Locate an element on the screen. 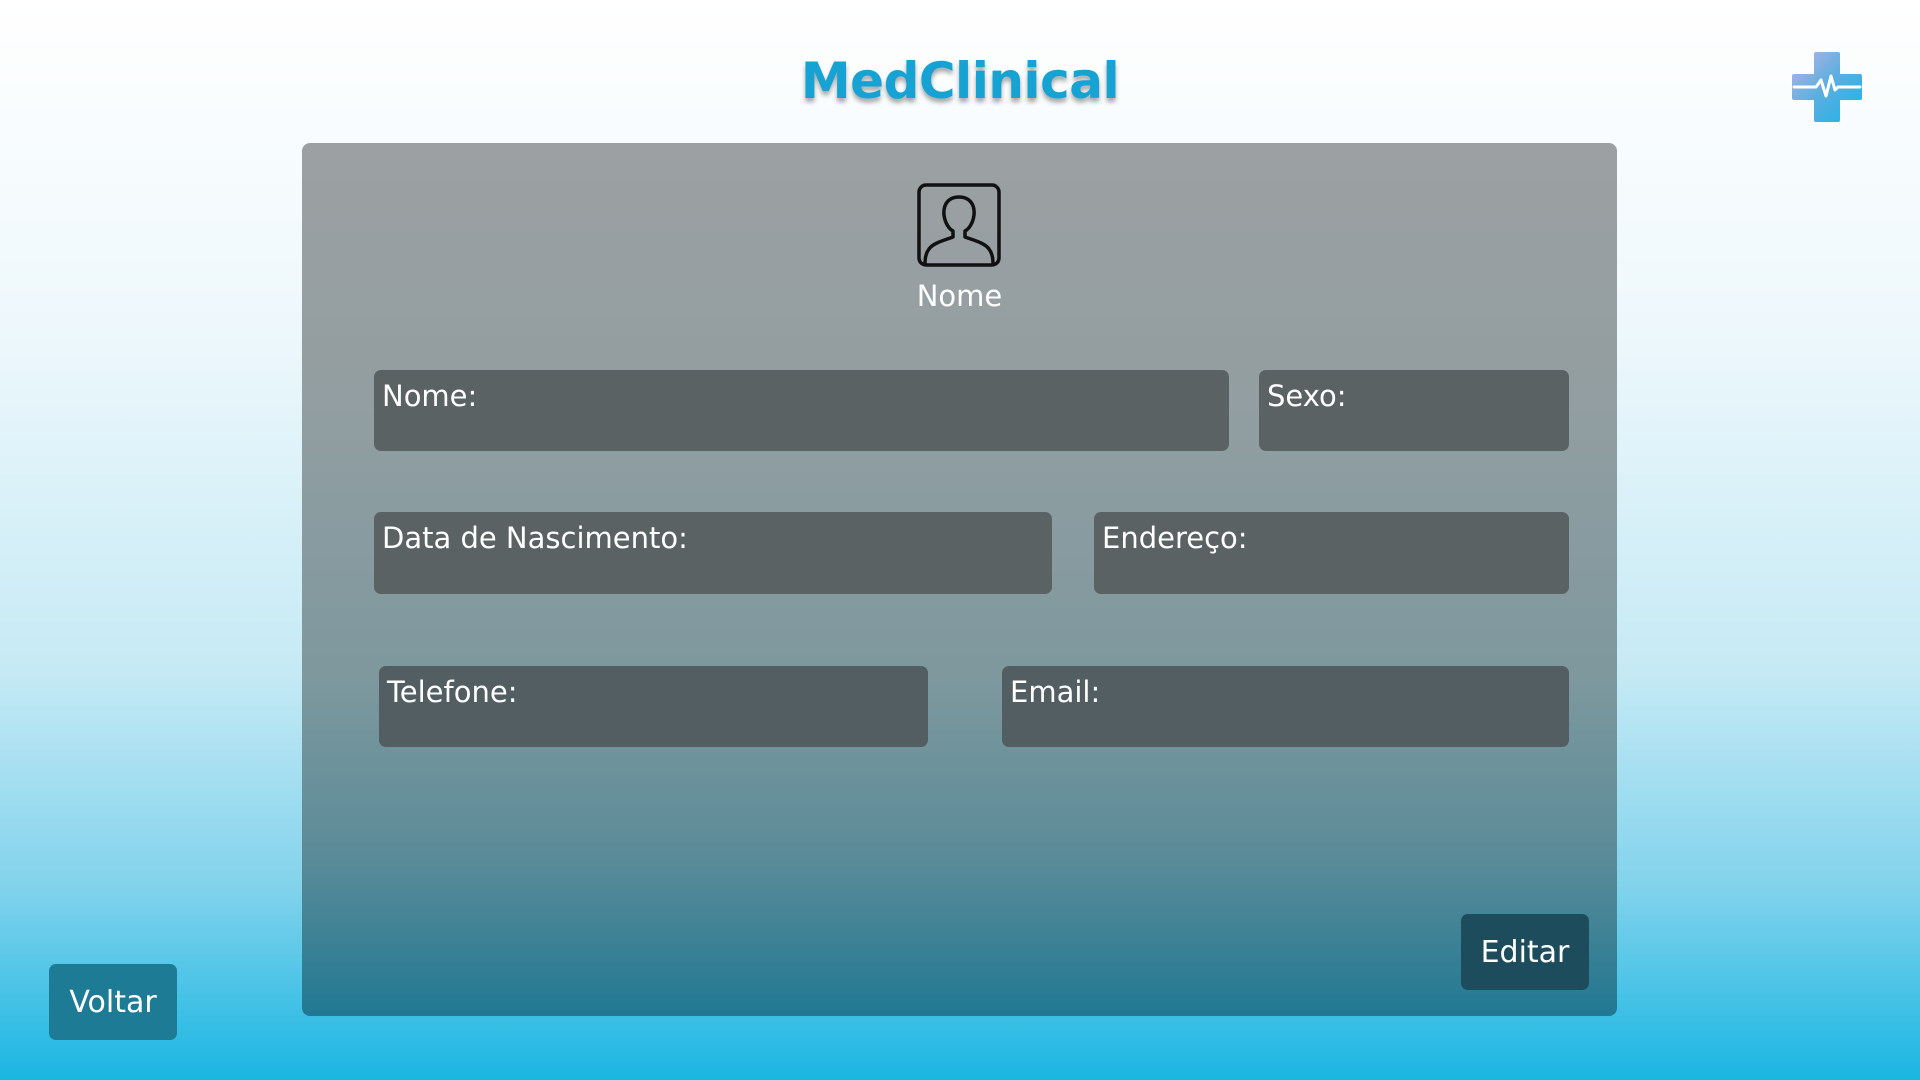 Image resolution: width=1920 pixels, height=1080 pixels. sexo-field: Sexo: is located at coordinates (1414, 410).